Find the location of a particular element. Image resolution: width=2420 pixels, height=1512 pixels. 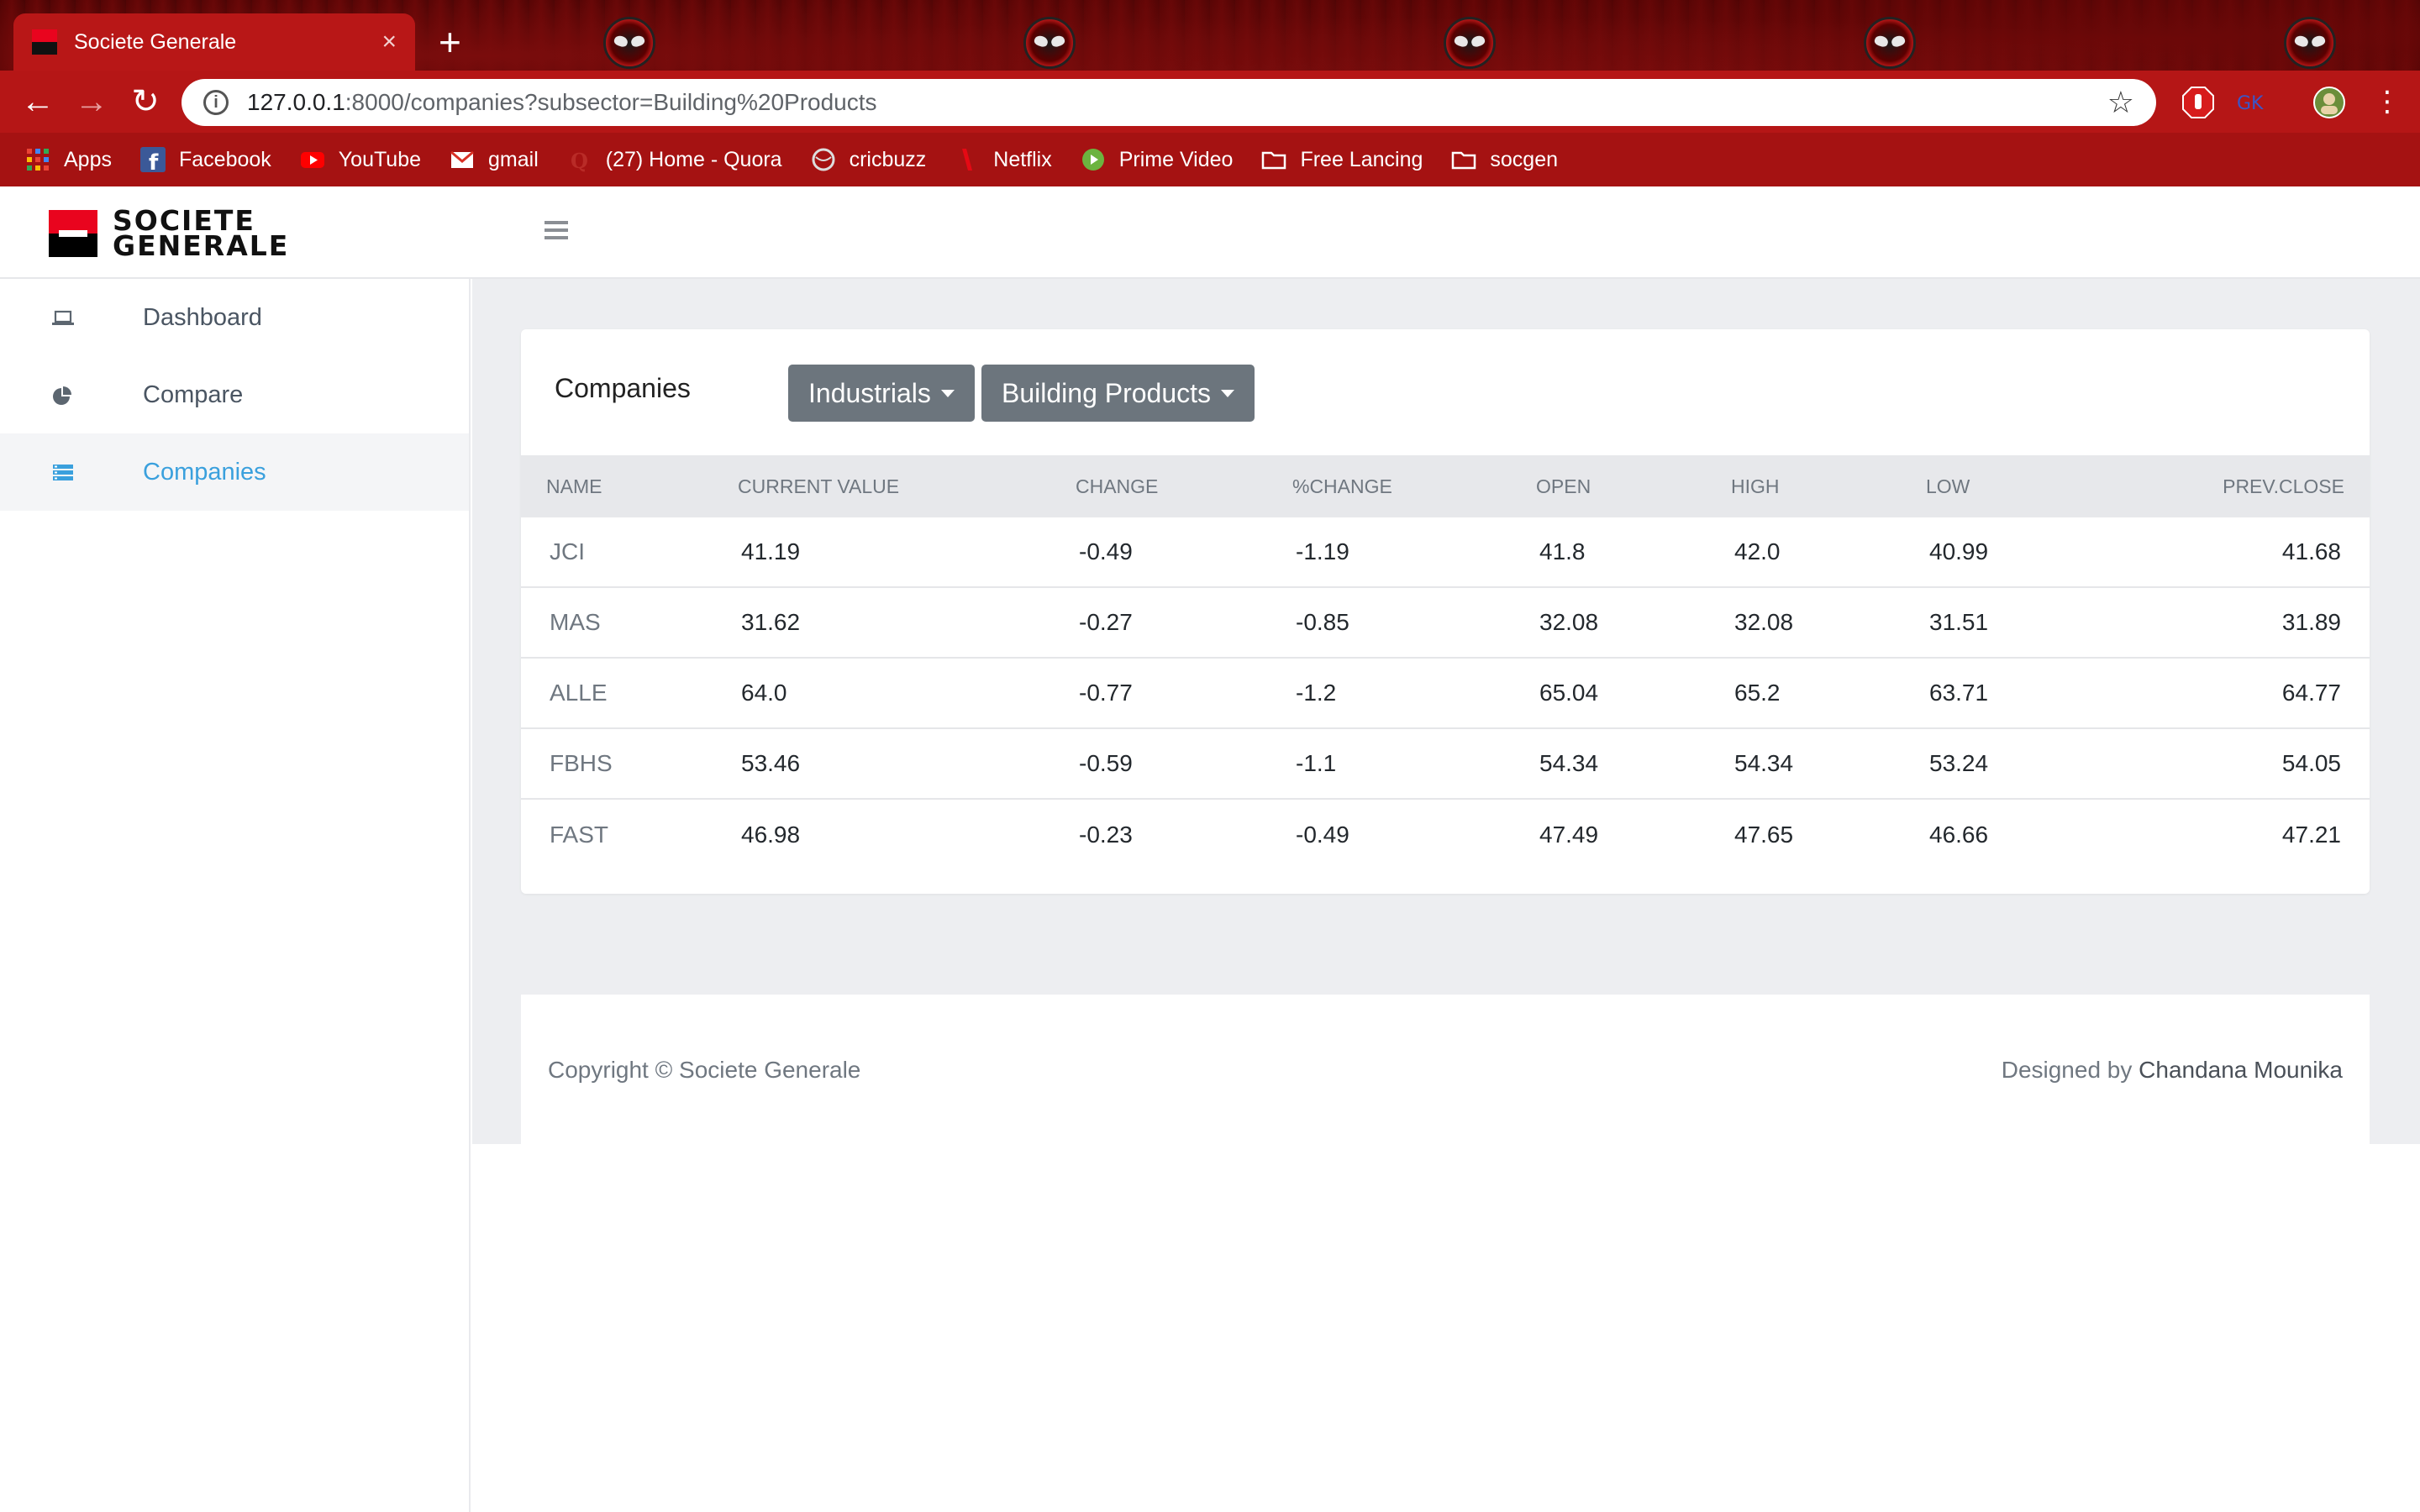

browser-menu-icon: ⋮ is located at coordinates (2387, 102).